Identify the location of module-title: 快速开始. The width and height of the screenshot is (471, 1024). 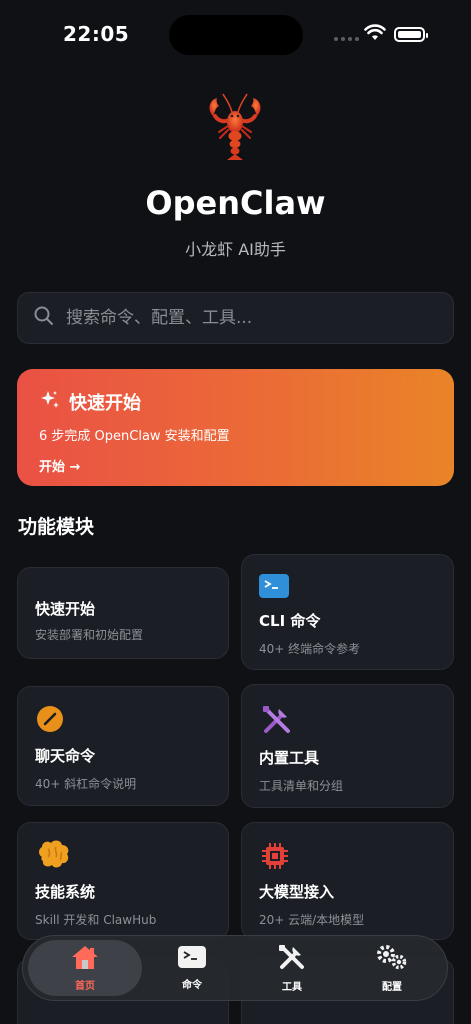
(65, 609).